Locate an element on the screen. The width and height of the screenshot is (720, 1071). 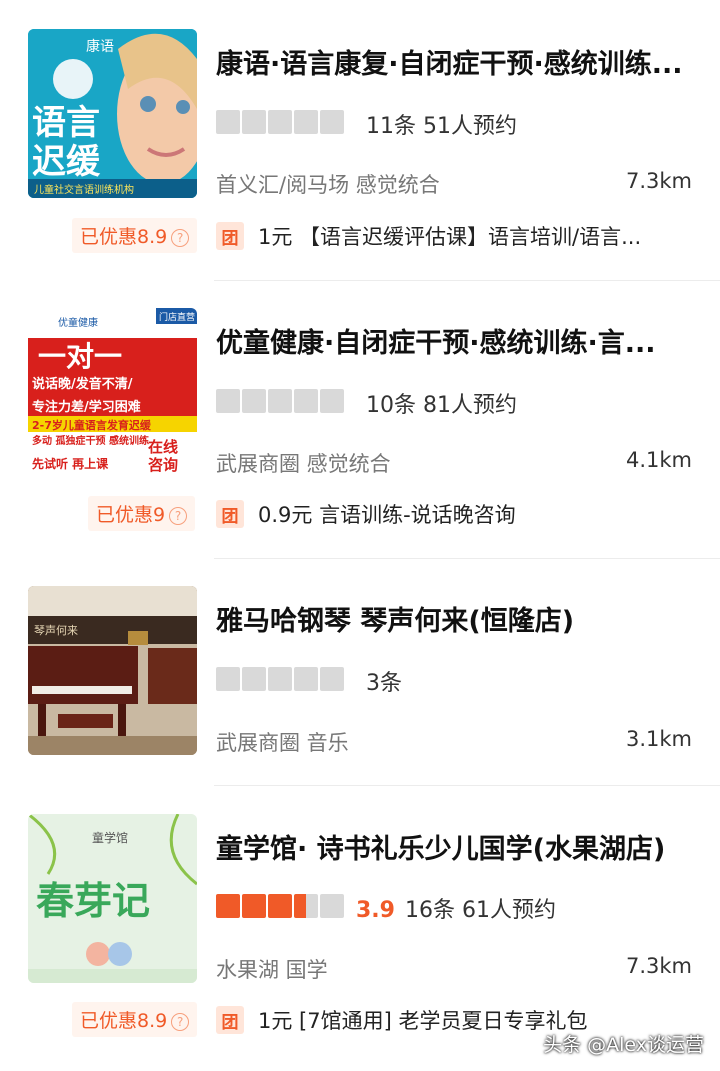
thumb-title-2: 迟缓 is located at coordinates (66, 162).